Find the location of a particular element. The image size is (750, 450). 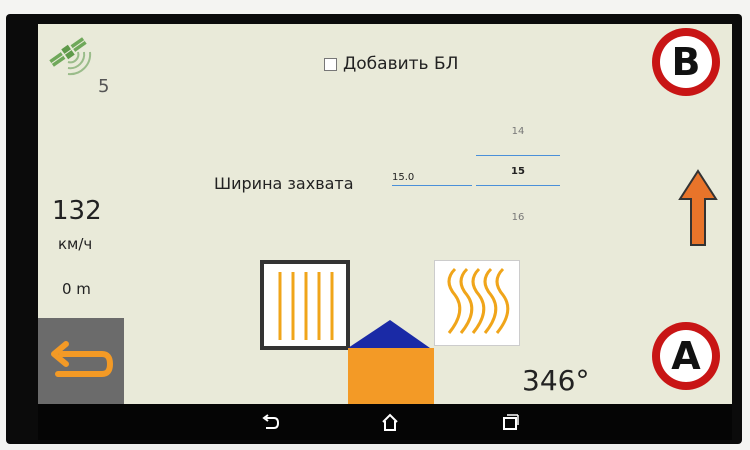

back-button is located at coordinates (81, 361).